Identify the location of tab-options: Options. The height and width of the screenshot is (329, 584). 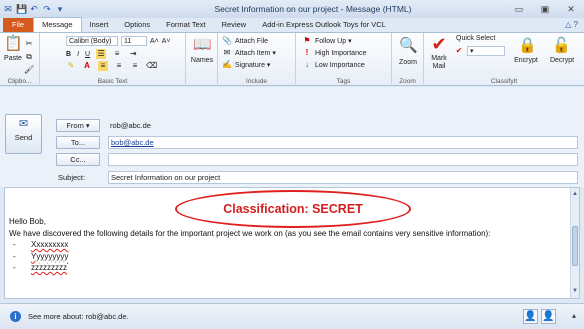
(137, 25).